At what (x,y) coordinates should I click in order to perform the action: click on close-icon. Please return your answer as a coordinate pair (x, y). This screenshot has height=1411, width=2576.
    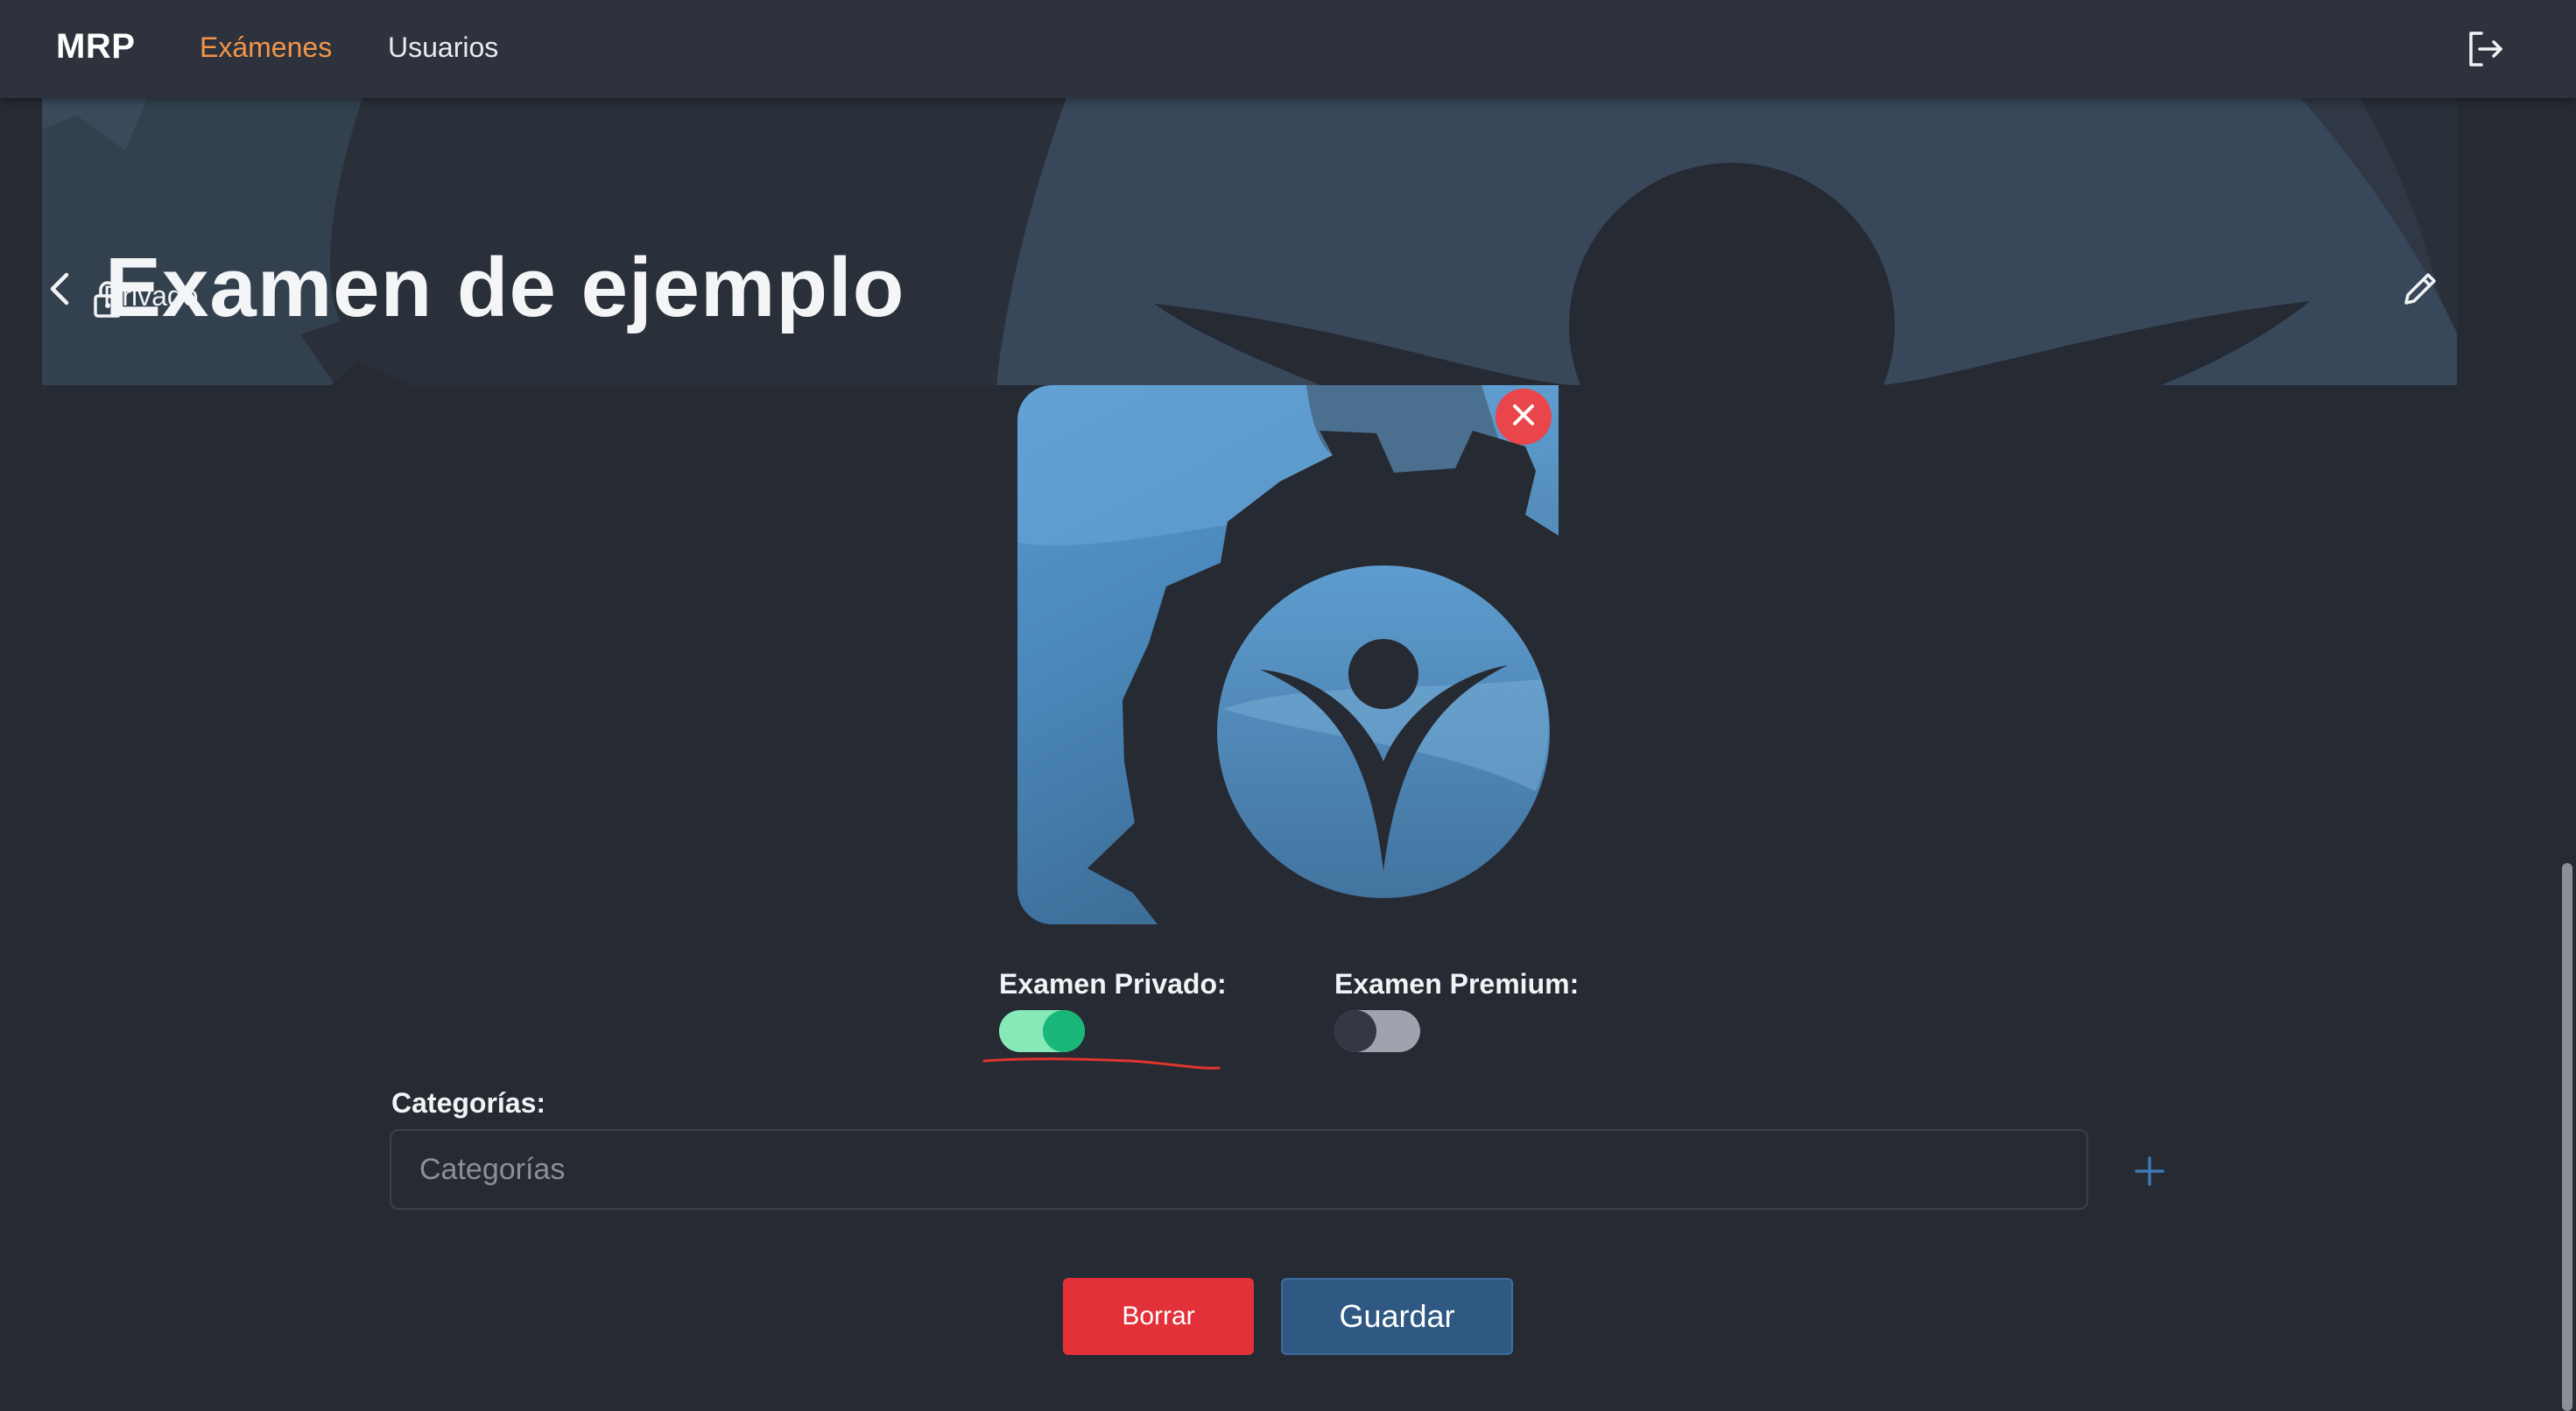
    Looking at the image, I should click on (1523, 417).